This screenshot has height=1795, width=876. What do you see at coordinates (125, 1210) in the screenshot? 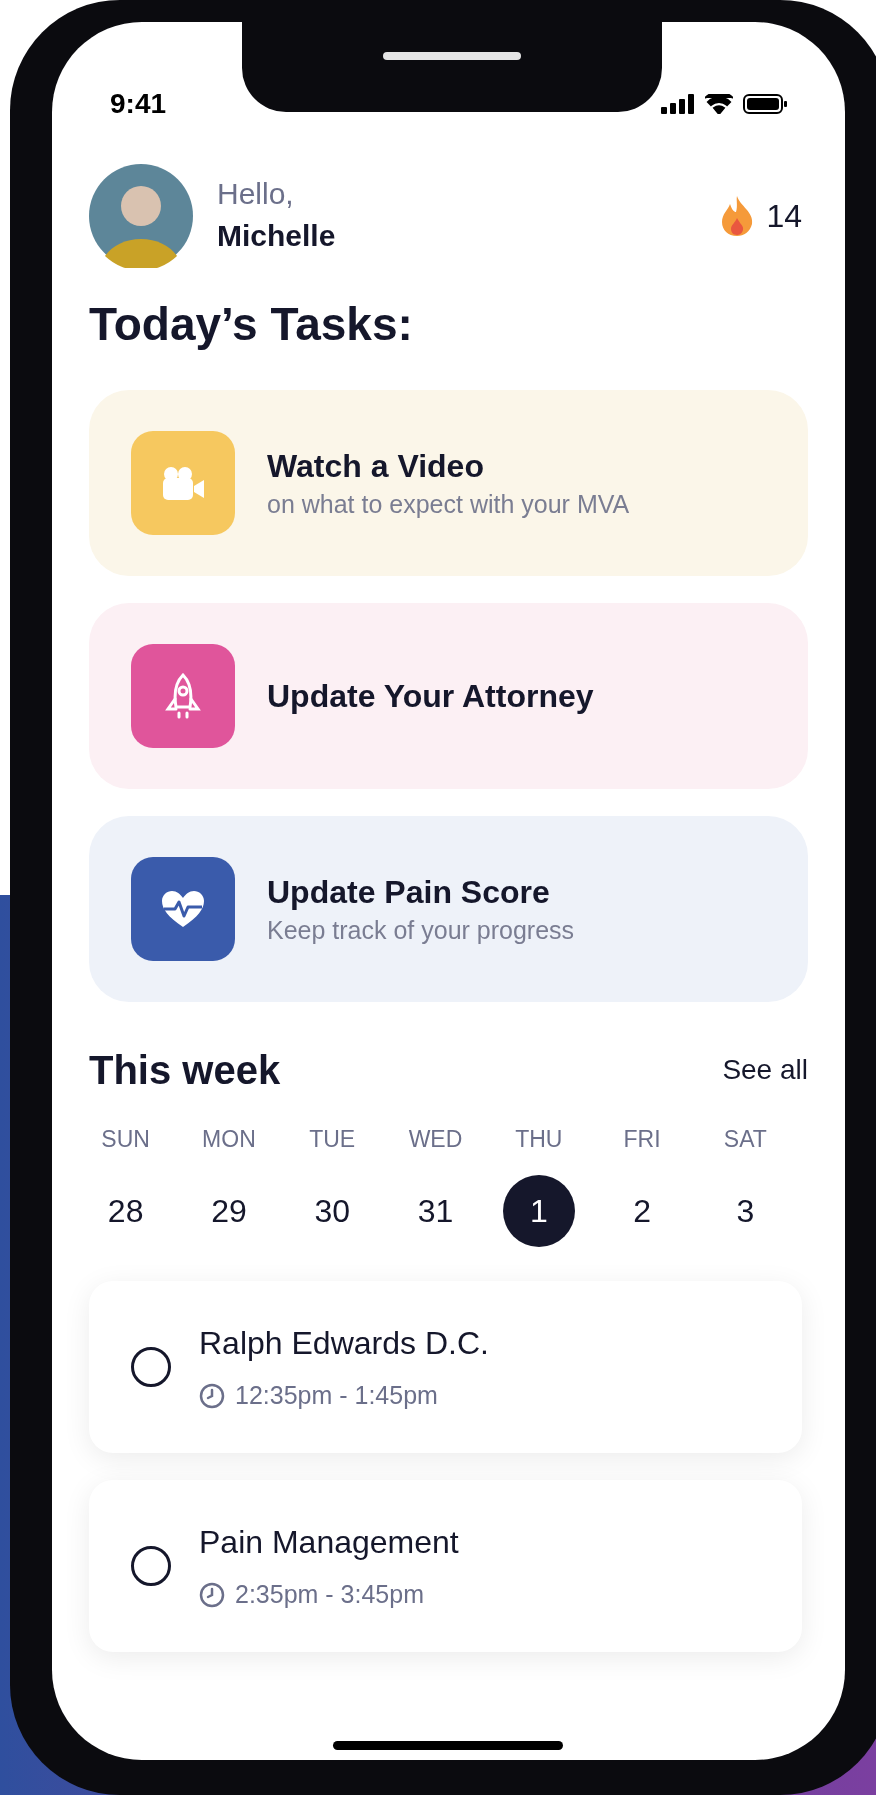
I see `date-button: 28` at bounding box center [125, 1210].